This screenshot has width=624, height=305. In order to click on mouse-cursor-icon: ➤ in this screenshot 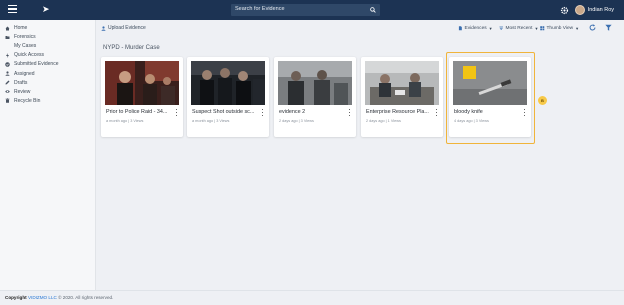, I will do `click(46, 9)`.